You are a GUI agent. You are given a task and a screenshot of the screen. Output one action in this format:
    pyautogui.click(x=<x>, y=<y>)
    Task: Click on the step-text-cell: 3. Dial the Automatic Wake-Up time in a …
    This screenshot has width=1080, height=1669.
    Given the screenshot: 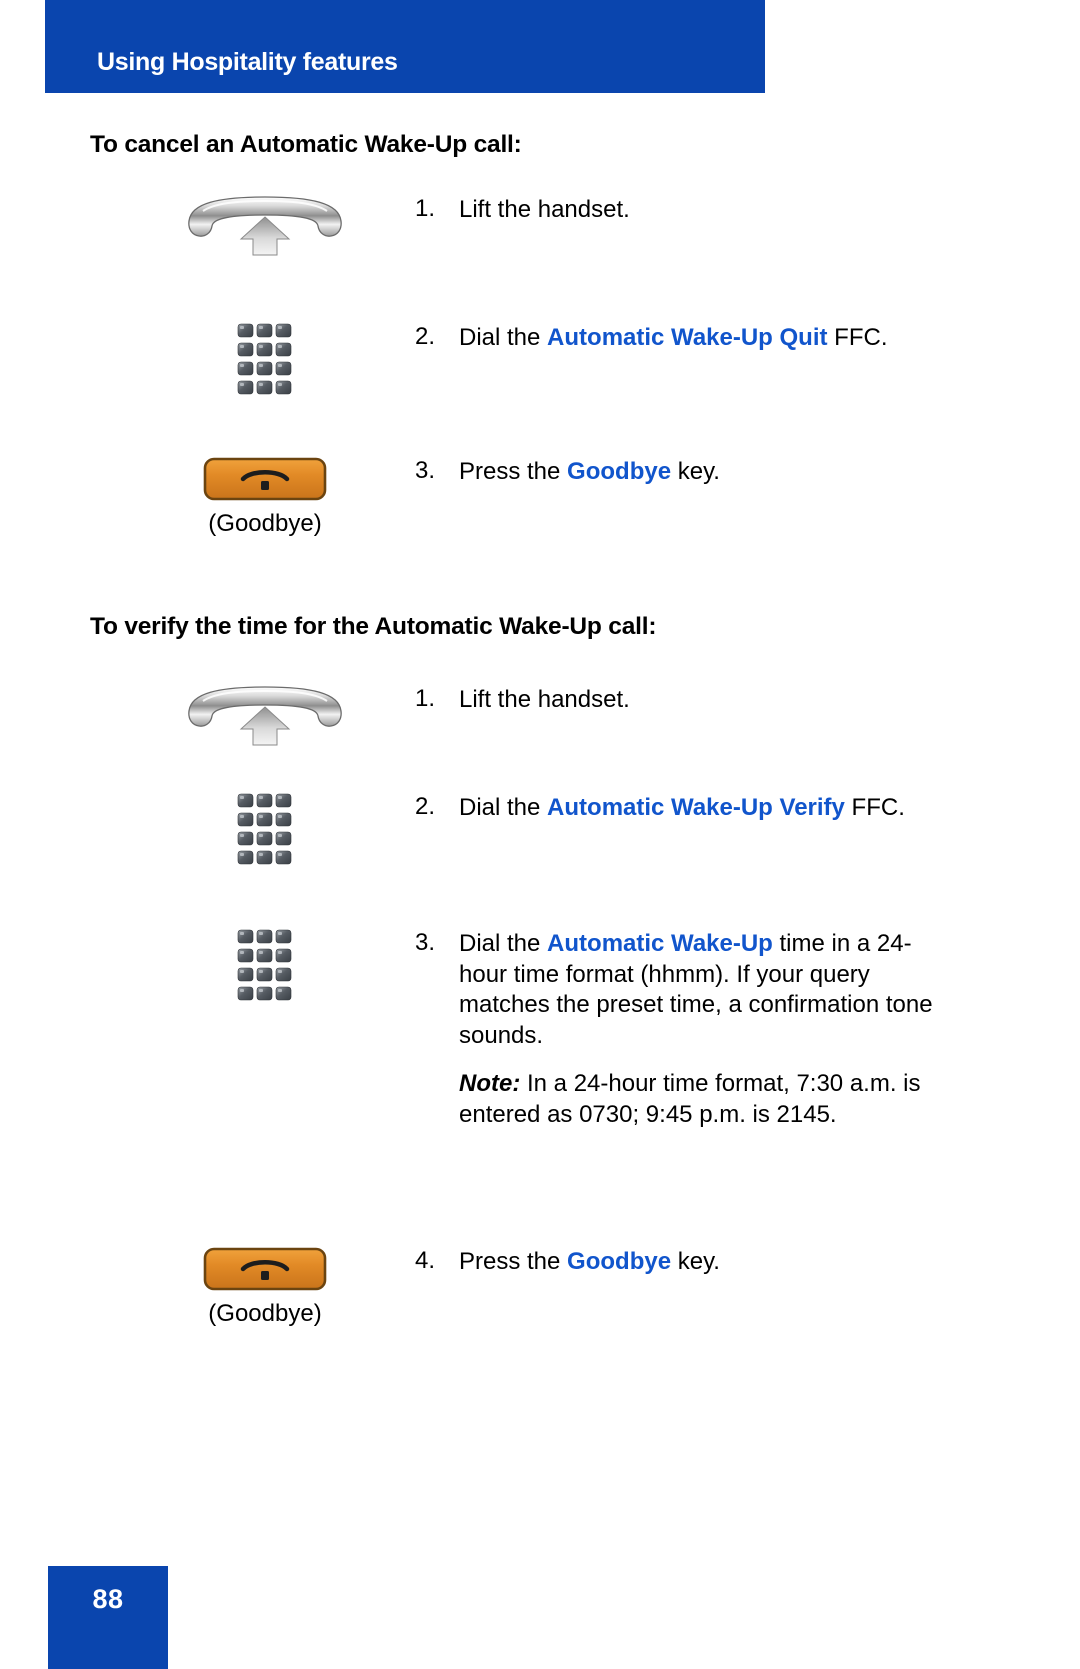 What is the action you would take?
    pyautogui.click(x=675, y=1029)
    